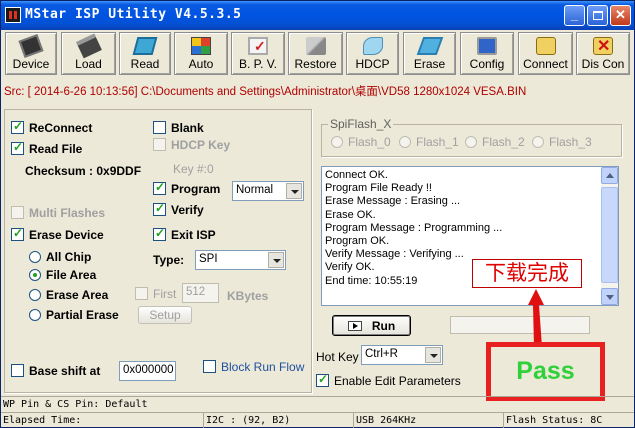 The width and height of the screenshot is (635, 428). What do you see at coordinates (317, 15) in the screenshot?
I see `title-bar: MStar ISP Utility V4.5.3.5 _ ✕` at bounding box center [317, 15].